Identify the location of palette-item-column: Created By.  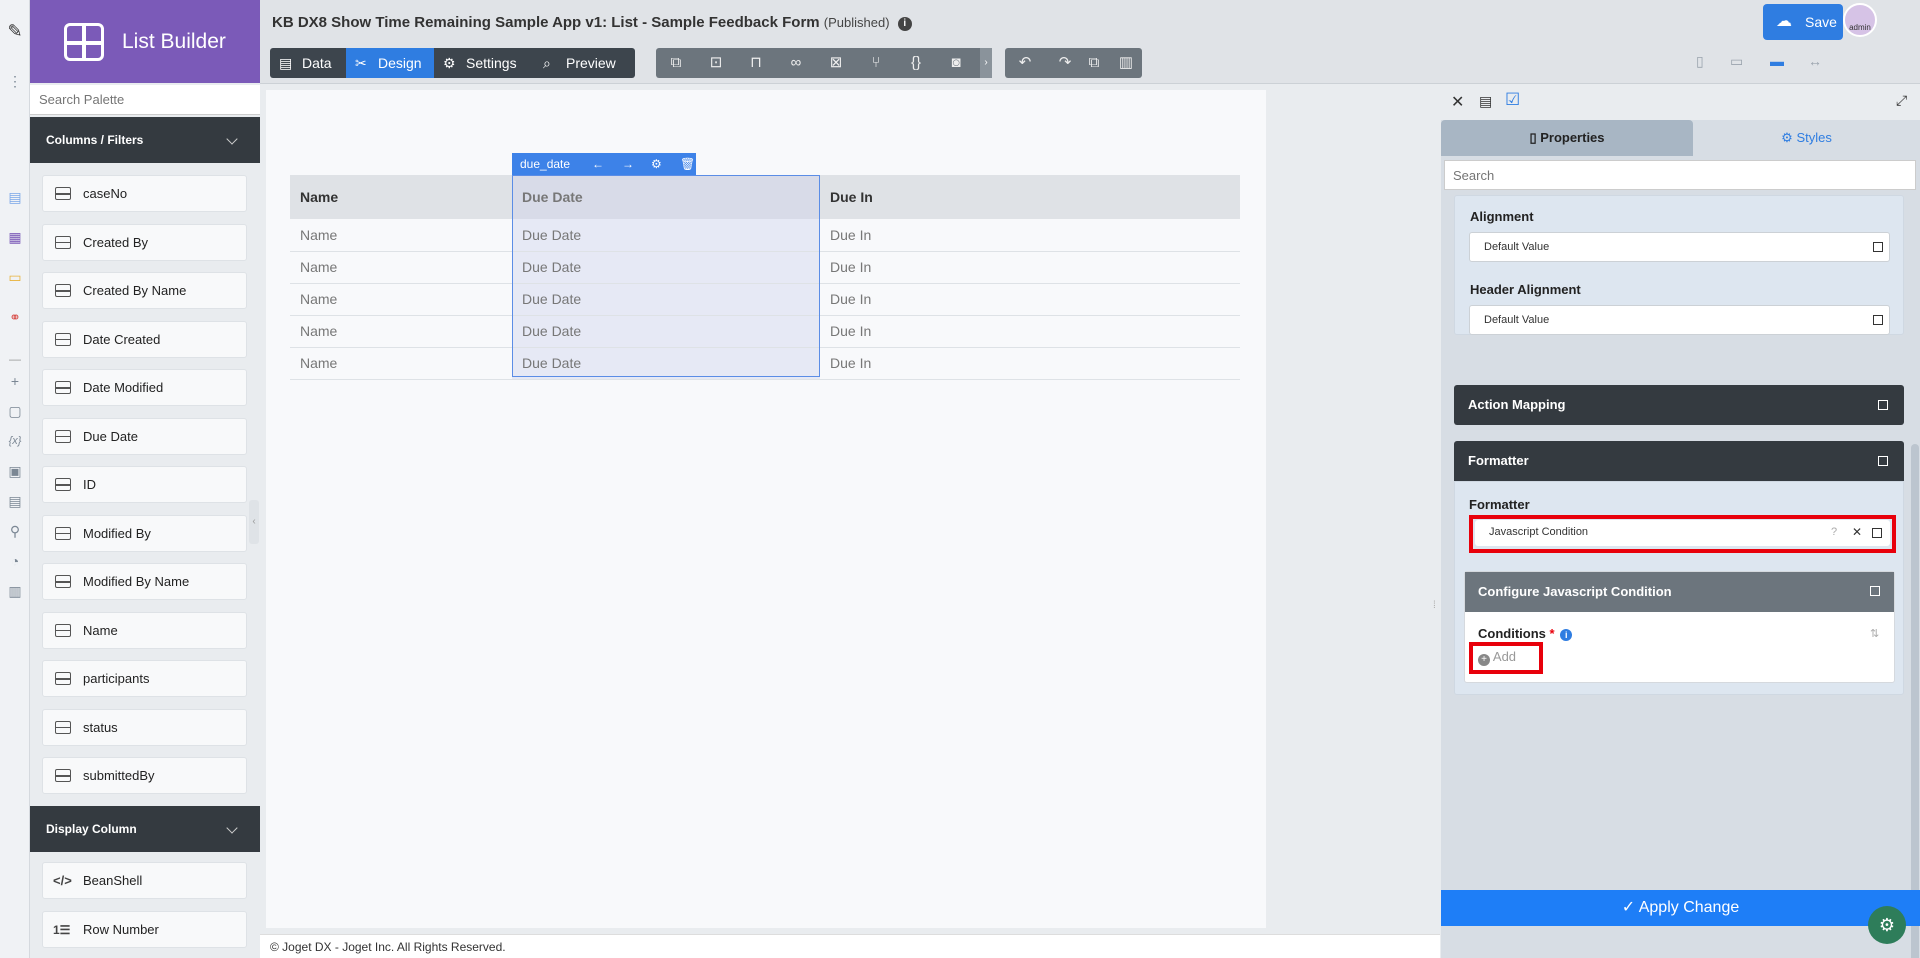
(144, 242).